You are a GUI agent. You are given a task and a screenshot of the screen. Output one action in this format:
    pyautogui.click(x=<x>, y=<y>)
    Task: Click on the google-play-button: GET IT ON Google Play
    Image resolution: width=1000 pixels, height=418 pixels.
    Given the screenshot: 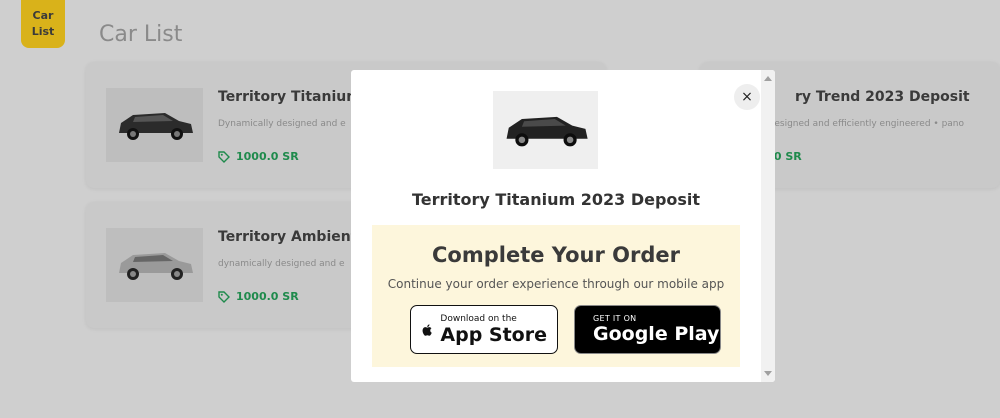 What is the action you would take?
    pyautogui.click(x=647, y=329)
    